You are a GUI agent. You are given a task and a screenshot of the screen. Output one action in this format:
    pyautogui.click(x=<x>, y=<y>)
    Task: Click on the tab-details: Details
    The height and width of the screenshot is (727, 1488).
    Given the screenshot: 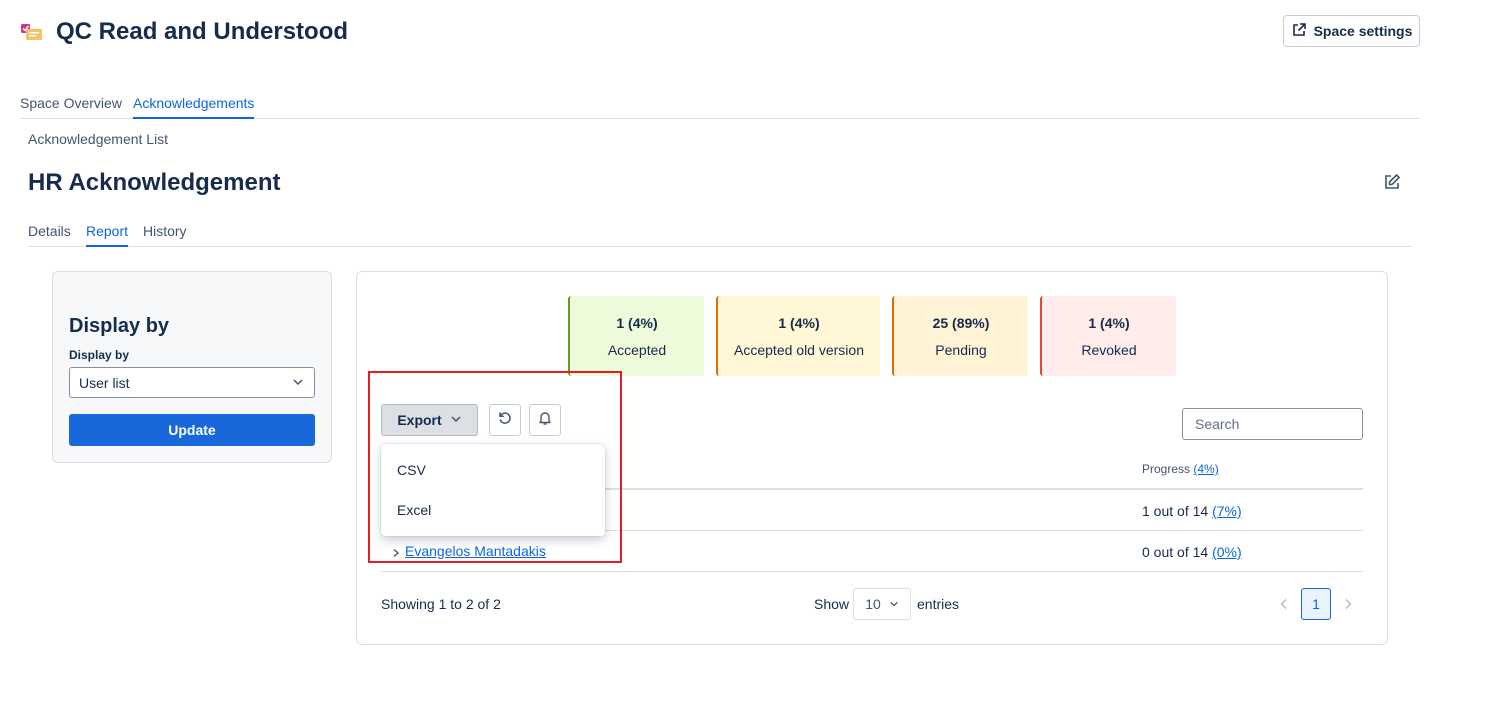 What is the action you would take?
    pyautogui.click(x=49, y=235)
    